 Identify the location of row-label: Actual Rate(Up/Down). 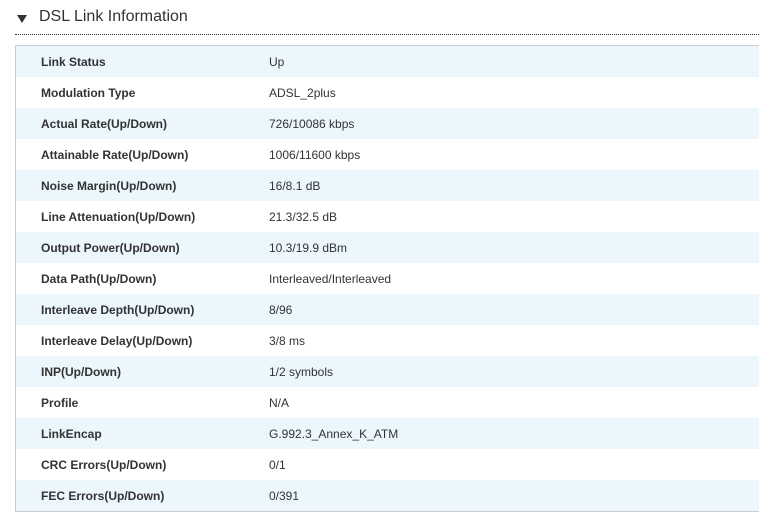
(104, 123).